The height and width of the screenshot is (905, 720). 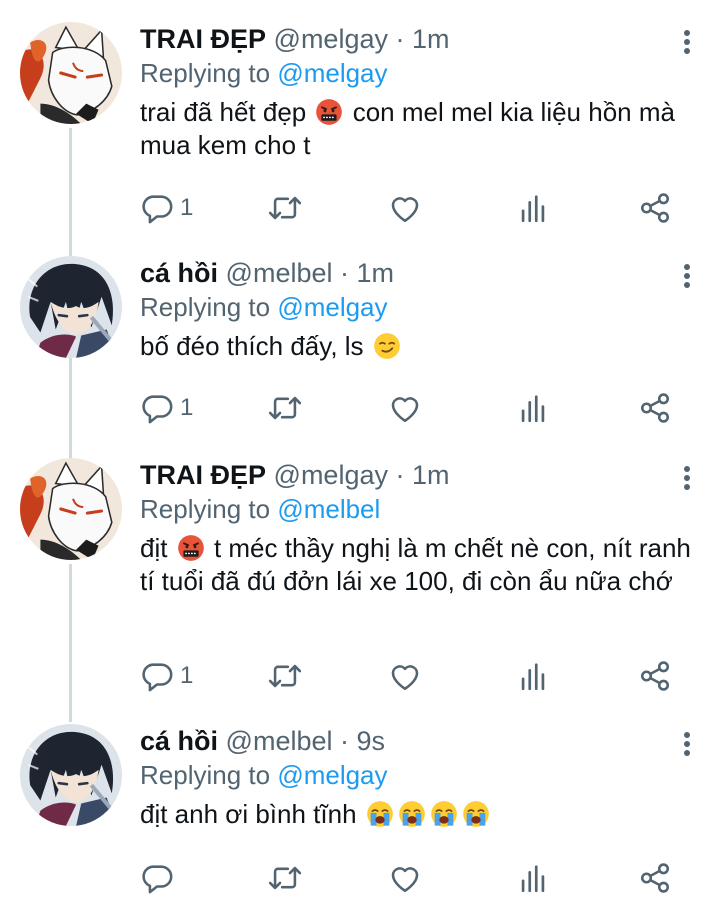 I want to click on fox-mask-avatar-icon, so click(x=71, y=509).